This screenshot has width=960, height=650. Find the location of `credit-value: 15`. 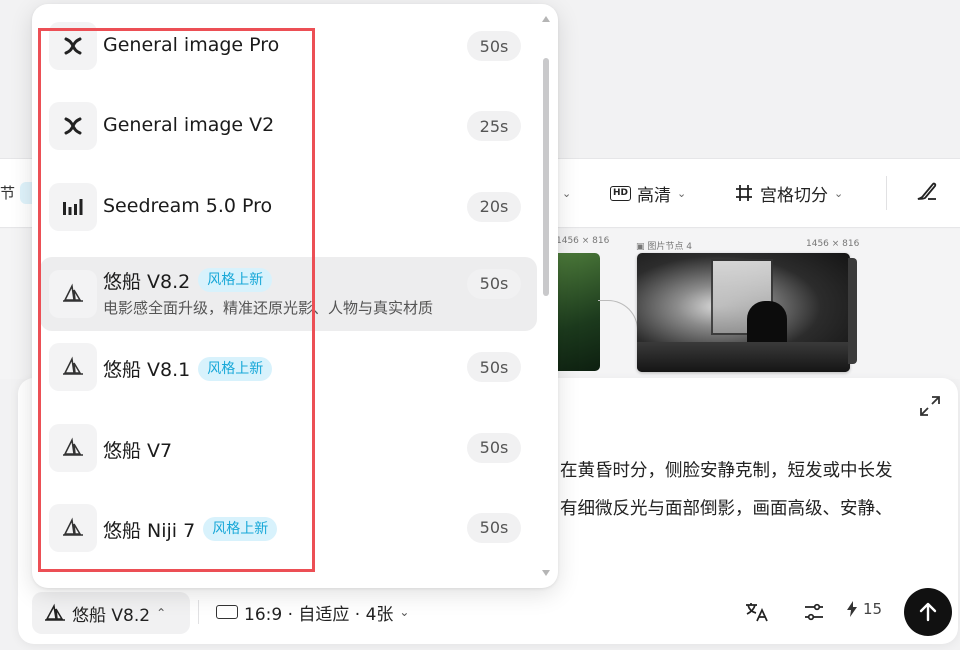

credit-value: 15 is located at coordinates (873, 609).